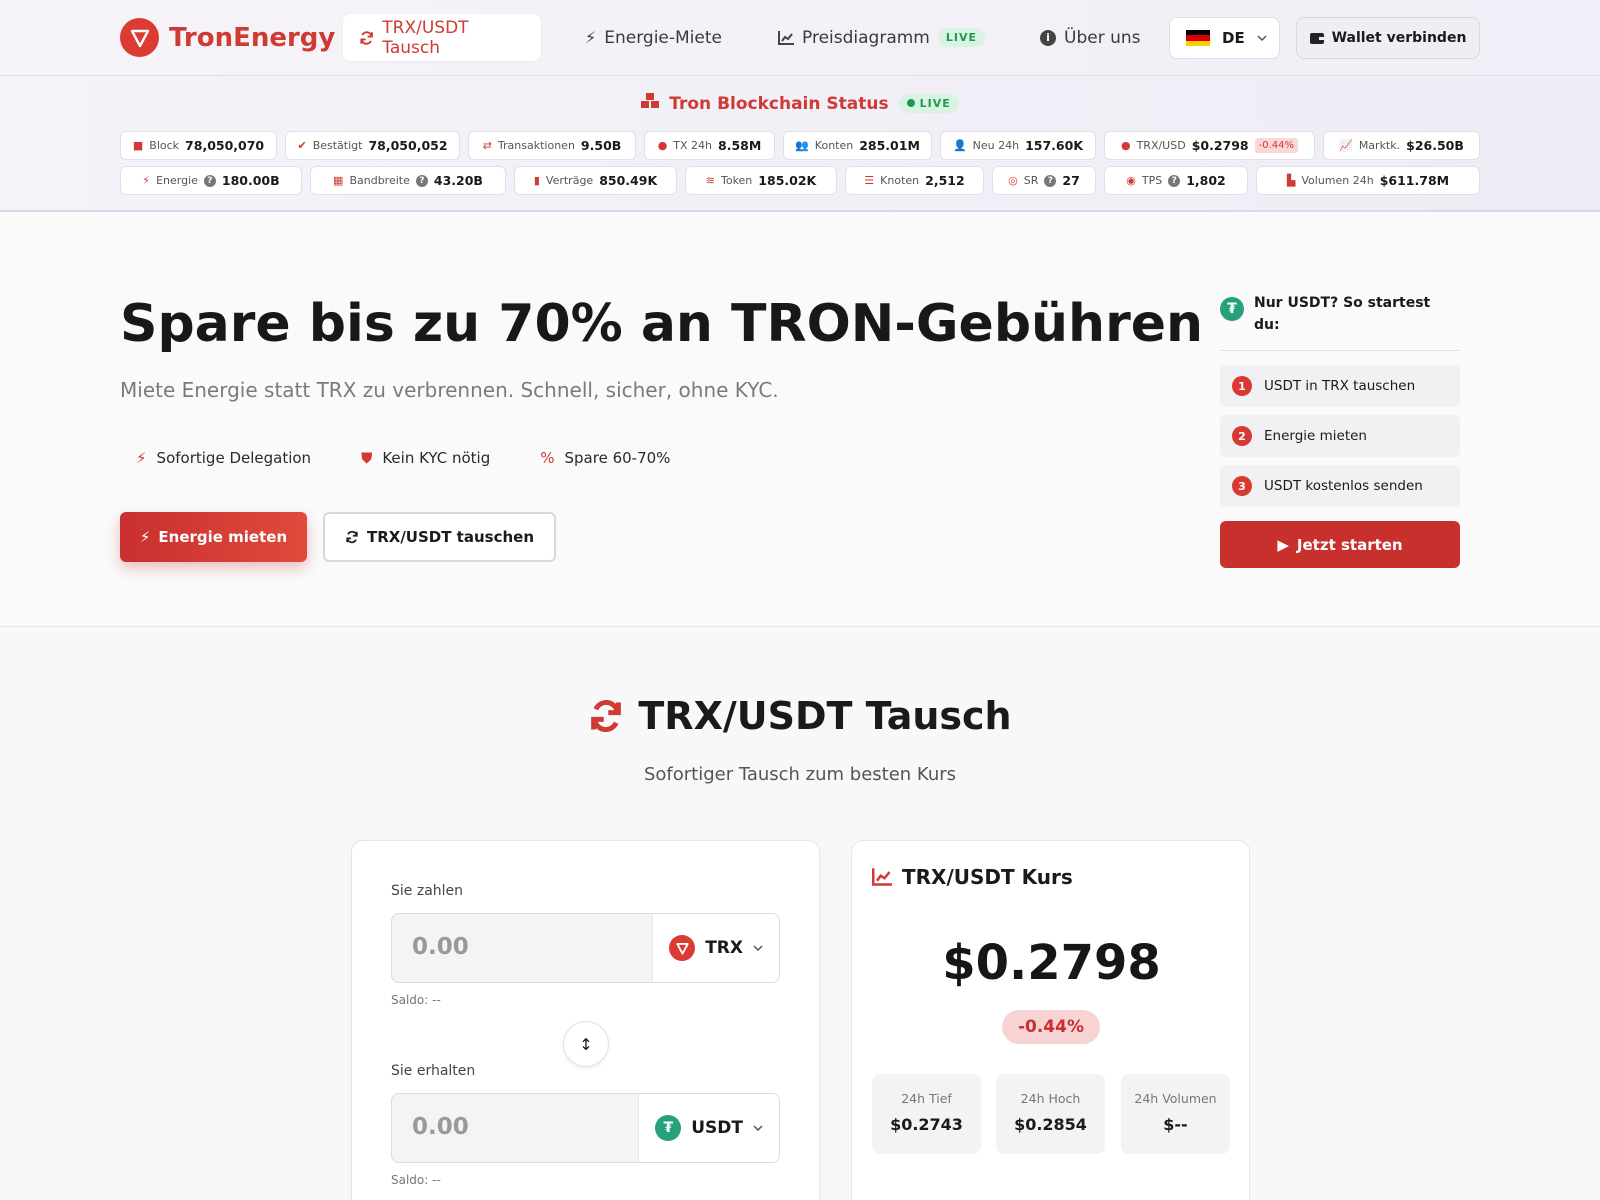 The height and width of the screenshot is (1200, 1600). What do you see at coordinates (857, 145) in the screenshot?
I see `stat-accounts: 👥 Konten 285.01M` at bounding box center [857, 145].